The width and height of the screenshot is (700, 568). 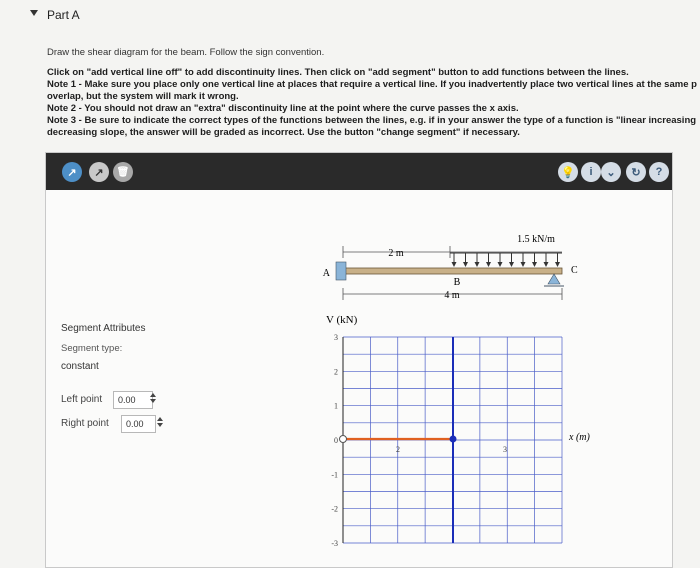 I want to click on y-tick-label: -3, so click(x=334, y=543).